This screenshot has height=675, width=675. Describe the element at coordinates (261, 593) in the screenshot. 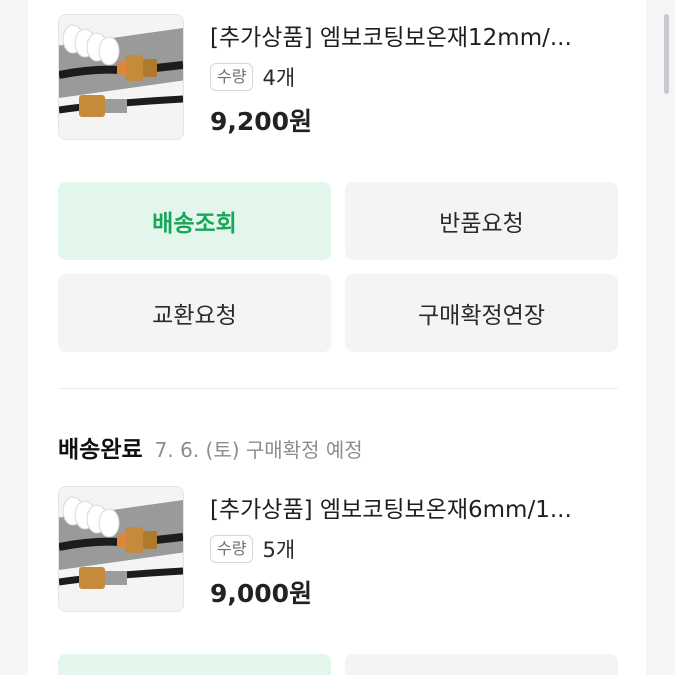

I see `product-price: 9,000원` at that location.